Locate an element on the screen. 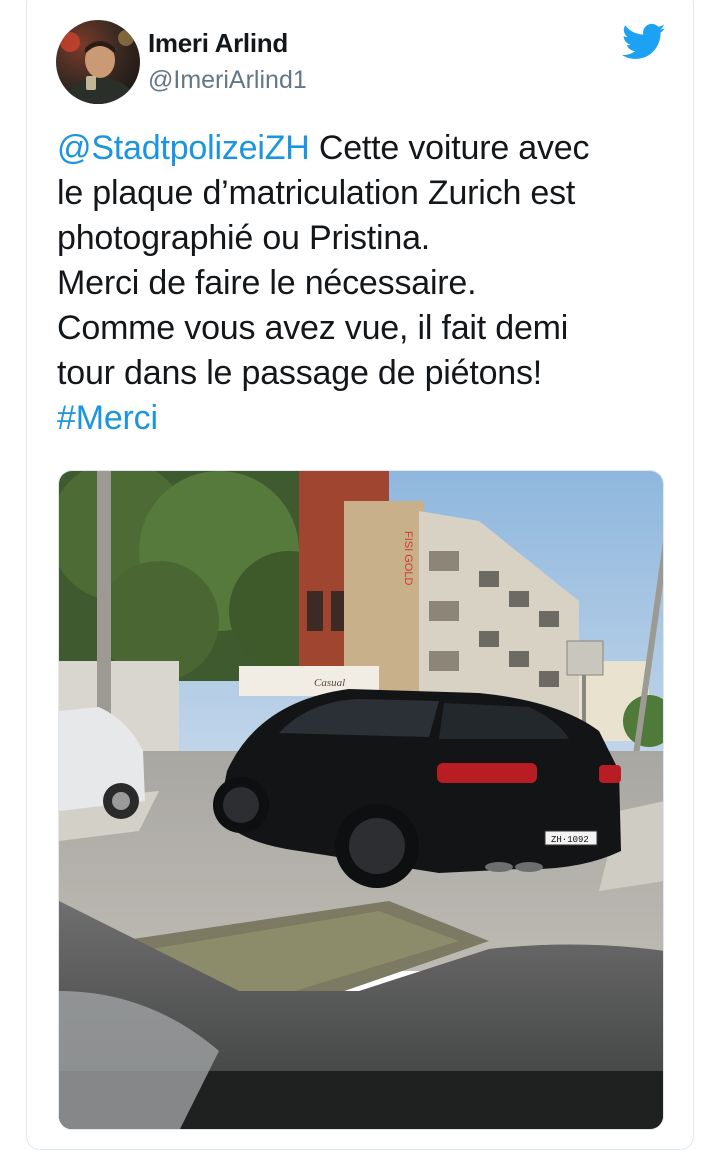  tweet-line-4: Merci de faire le nécessaire. is located at coordinates (267, 283).